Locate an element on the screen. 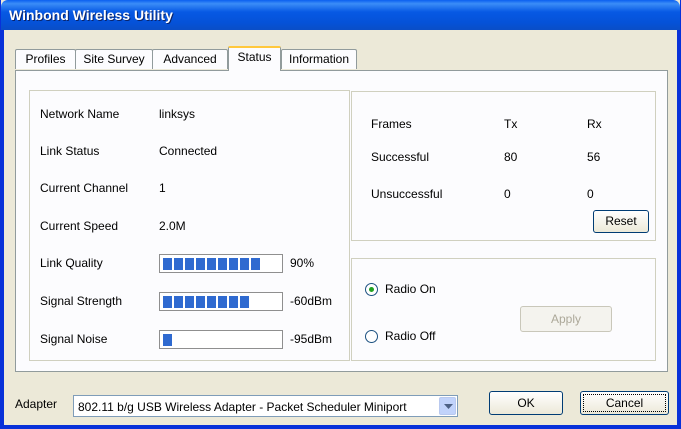  unsuccessful-tx-value: 0 is located at coordinates (507, 194).